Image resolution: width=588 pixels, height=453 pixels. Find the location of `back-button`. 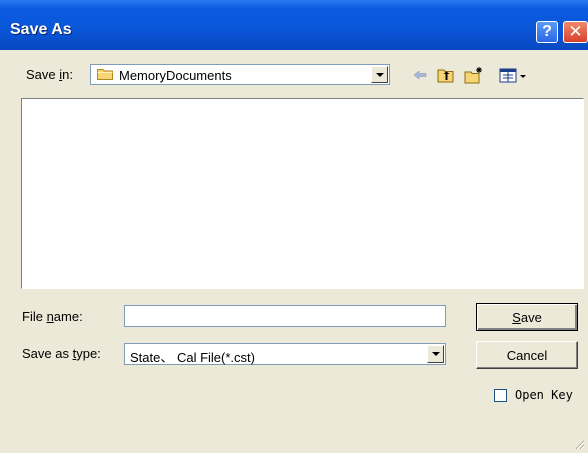

back-button is located at coordinates (420, 75).